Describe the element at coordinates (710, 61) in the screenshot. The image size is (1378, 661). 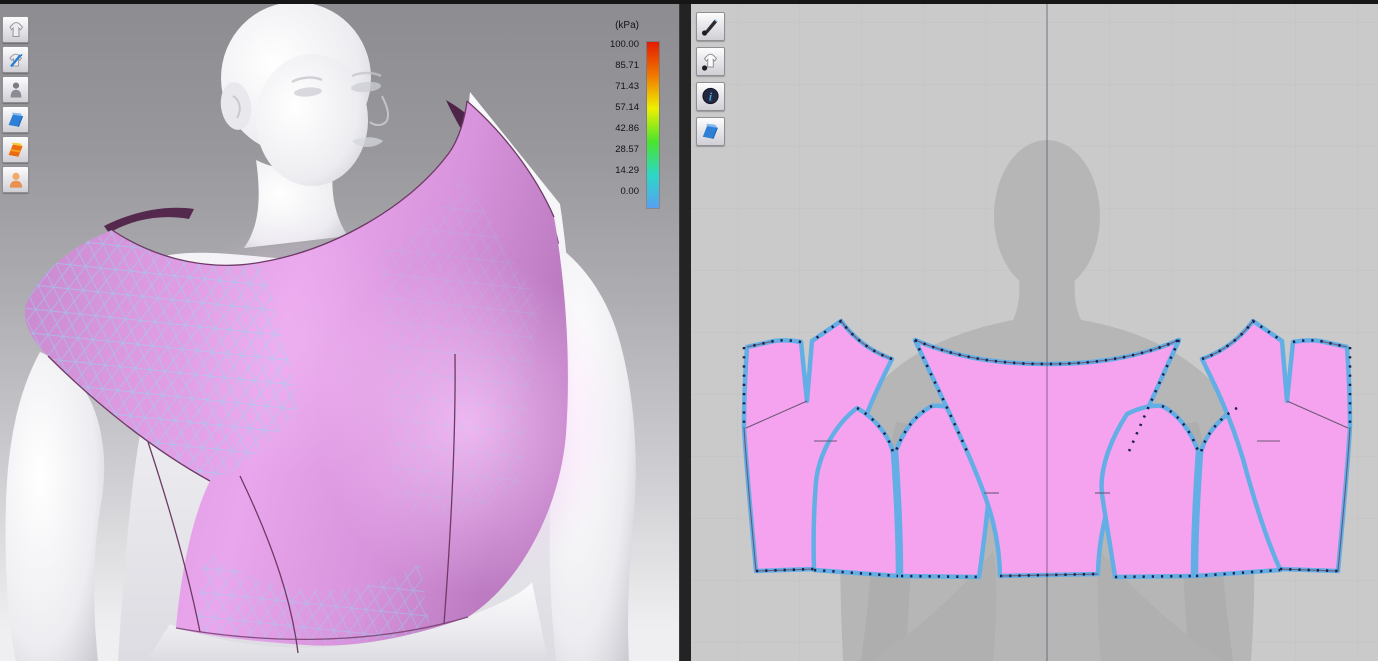
I see `shirt-tool-icon` at that location.